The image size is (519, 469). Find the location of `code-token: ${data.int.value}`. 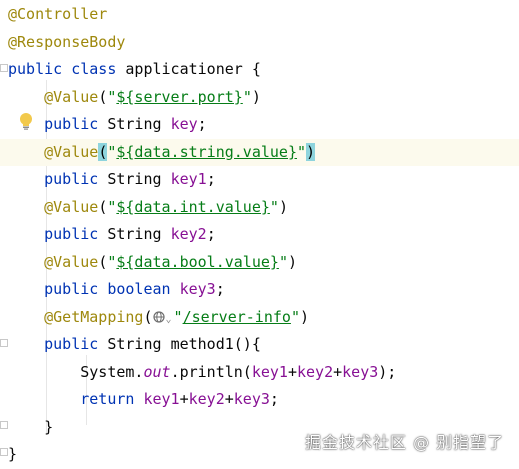

code-token: ${data.int.value} is located at coordinates (193, 206).